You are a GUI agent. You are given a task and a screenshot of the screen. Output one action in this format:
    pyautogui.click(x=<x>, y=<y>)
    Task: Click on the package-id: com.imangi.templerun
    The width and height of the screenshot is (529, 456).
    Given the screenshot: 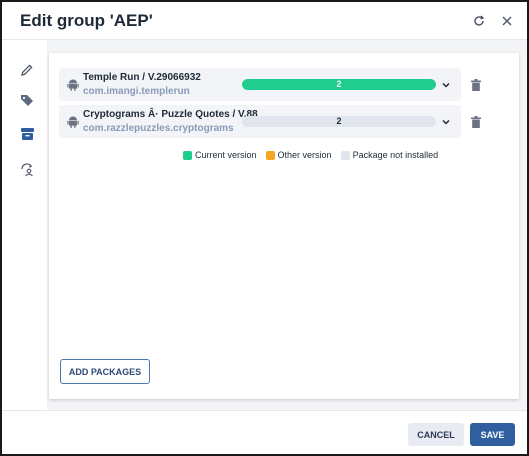 What is the action you would take?
    pyautogui.click(x=136, y=91)
    